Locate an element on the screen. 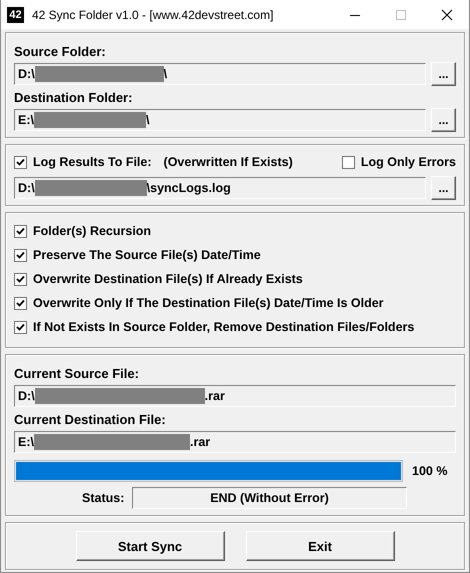 Image resolution: width=470 pixels, height=573 pixels. percent-text: 100 % is located at coordinates (430, 471).